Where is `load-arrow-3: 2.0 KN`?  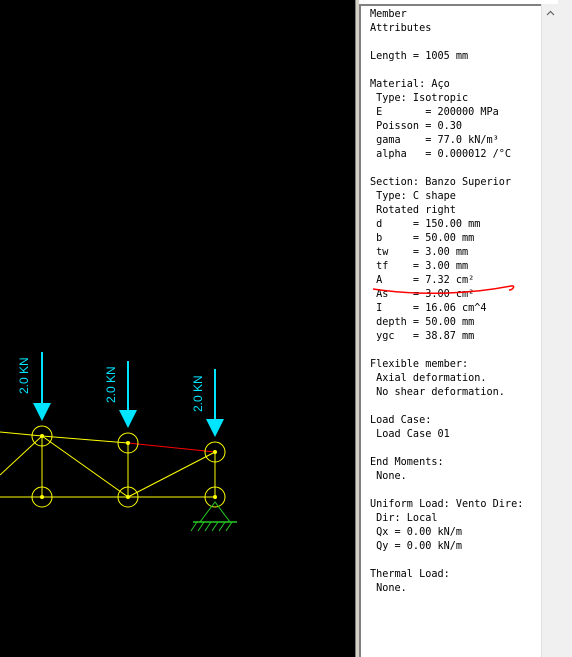
load-arrow-3: 2.0 KN is located at coordinates (207, 403).